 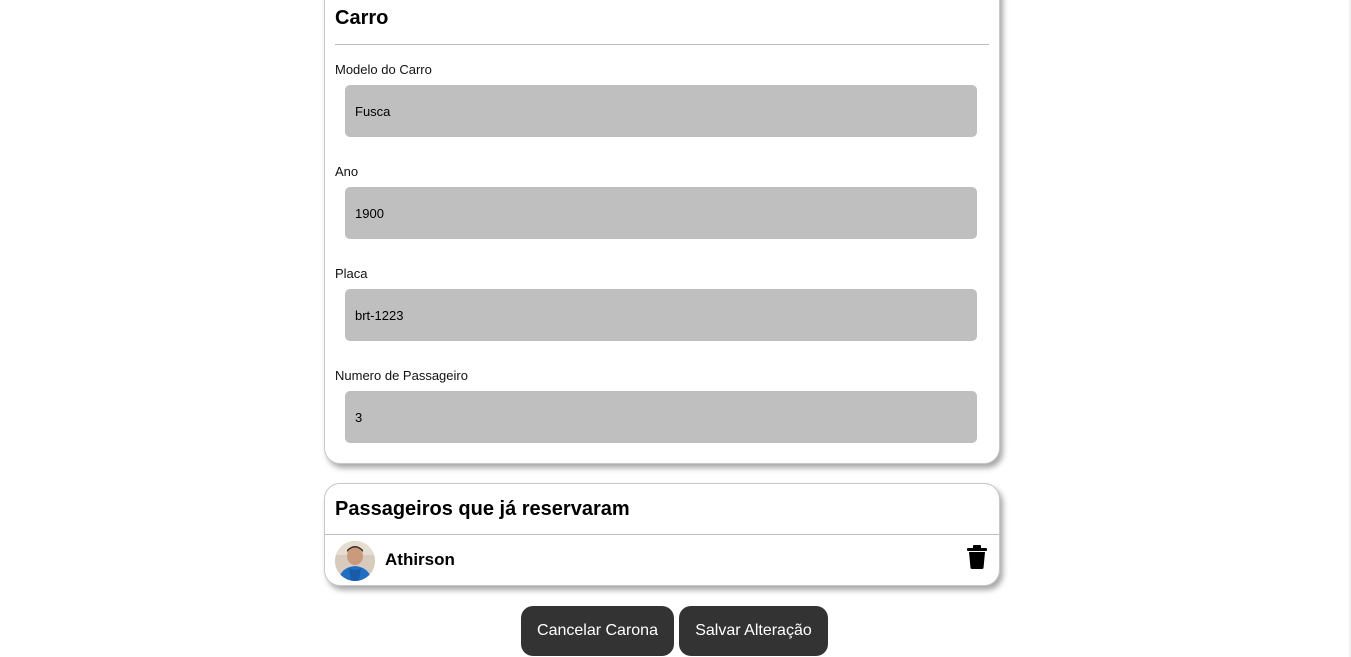 What do you see at coordinates (351, 273) in the screenshot?
I see `plate-label: Placa` at bounding box center [351, 273].